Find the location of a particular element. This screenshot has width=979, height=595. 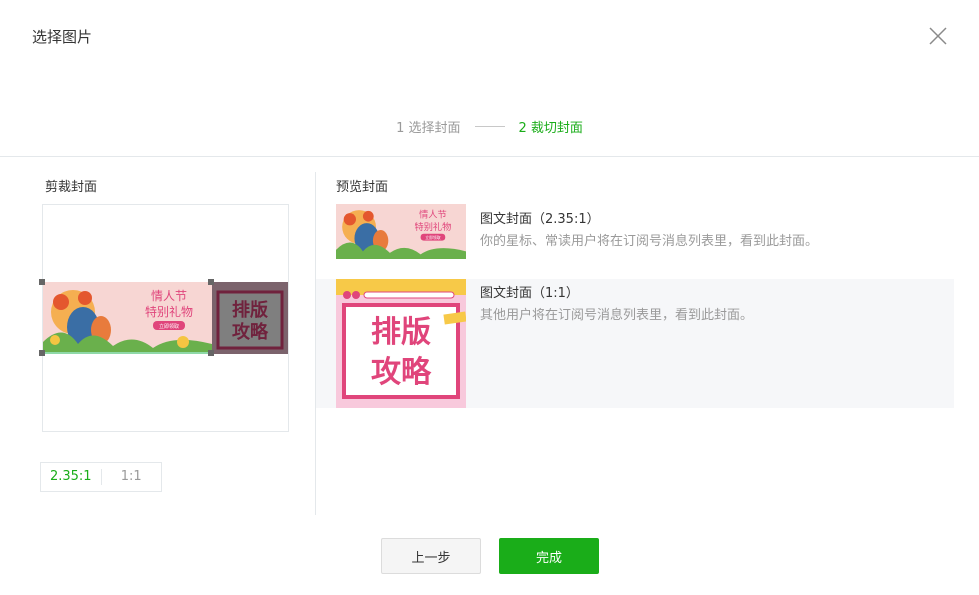

valentine-cover-image: 情人节 特别礼物 立即领取 is located at coordinates (127, 318).